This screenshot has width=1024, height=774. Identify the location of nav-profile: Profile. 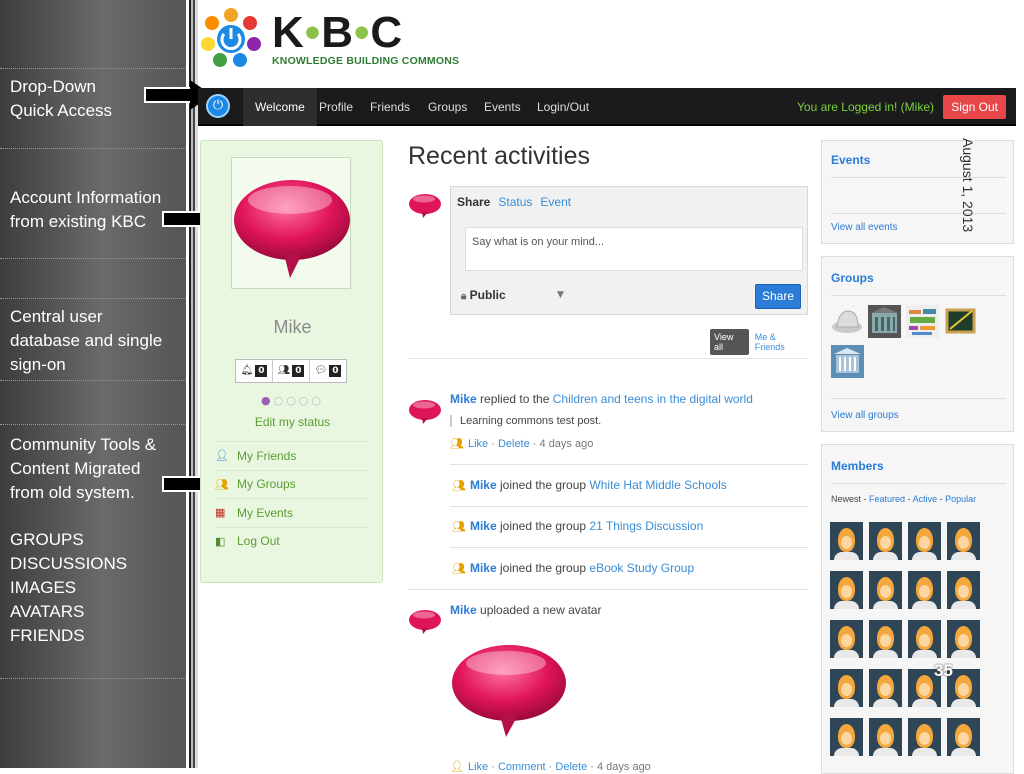
(336, 107).